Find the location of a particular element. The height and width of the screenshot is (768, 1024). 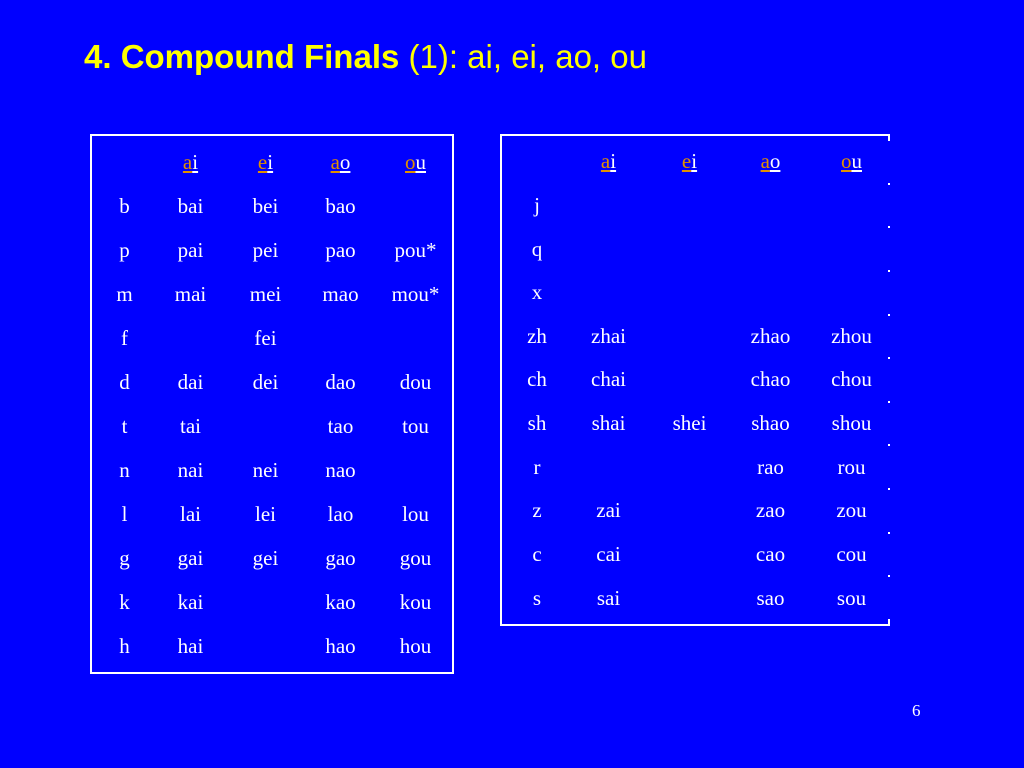

syllable-cell: sai is located at coordinates (608, 598).